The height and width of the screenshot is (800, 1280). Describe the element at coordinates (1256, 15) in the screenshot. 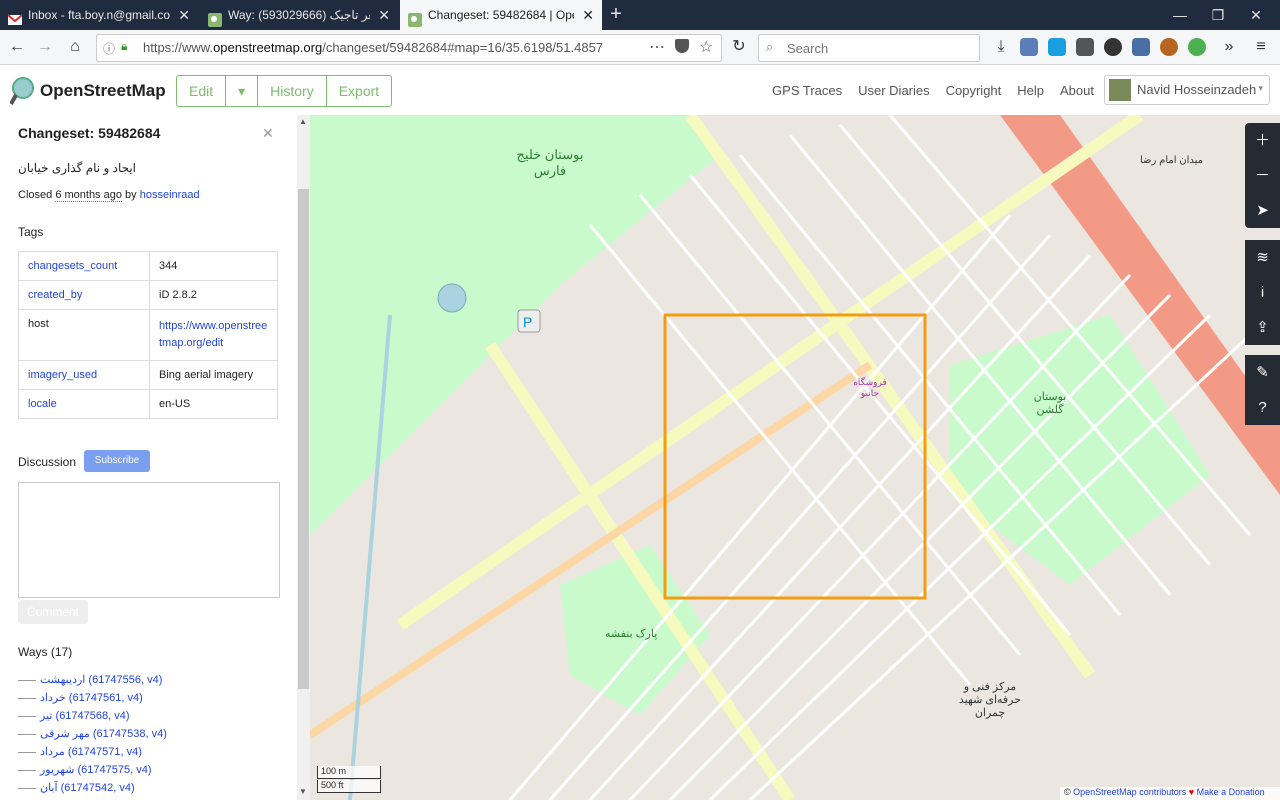

I see `close-window-button: ✕` at that location.